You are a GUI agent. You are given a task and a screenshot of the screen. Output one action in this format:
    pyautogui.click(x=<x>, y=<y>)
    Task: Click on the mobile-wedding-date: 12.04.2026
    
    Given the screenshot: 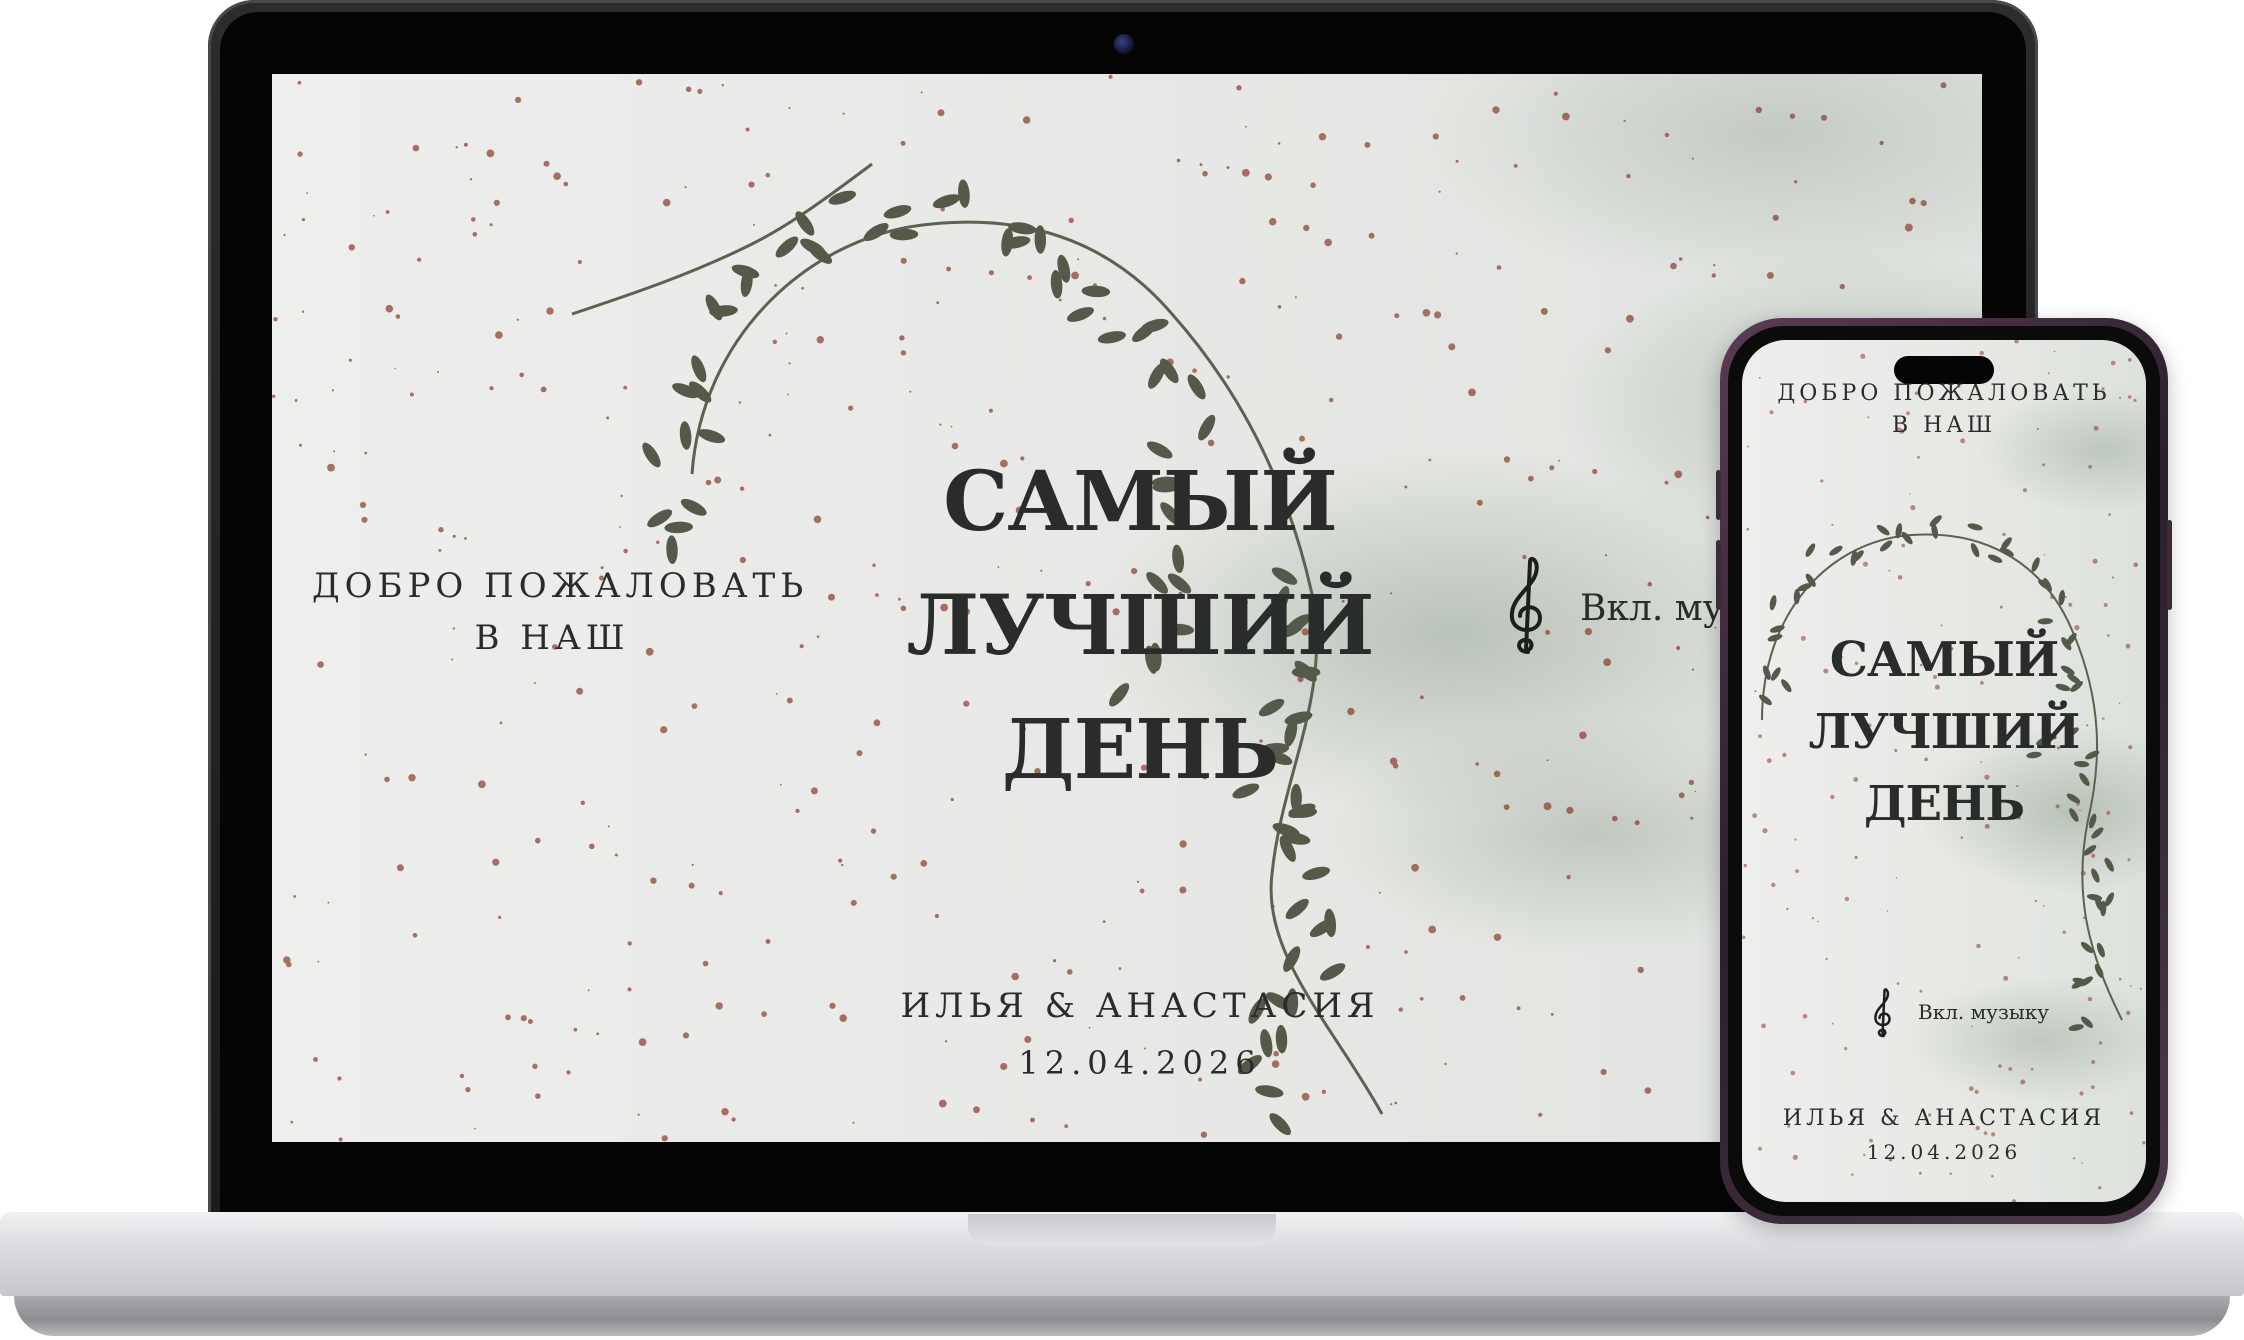 What is the action you would take?
    pyautogui.click(x=1944, y=1152)
    